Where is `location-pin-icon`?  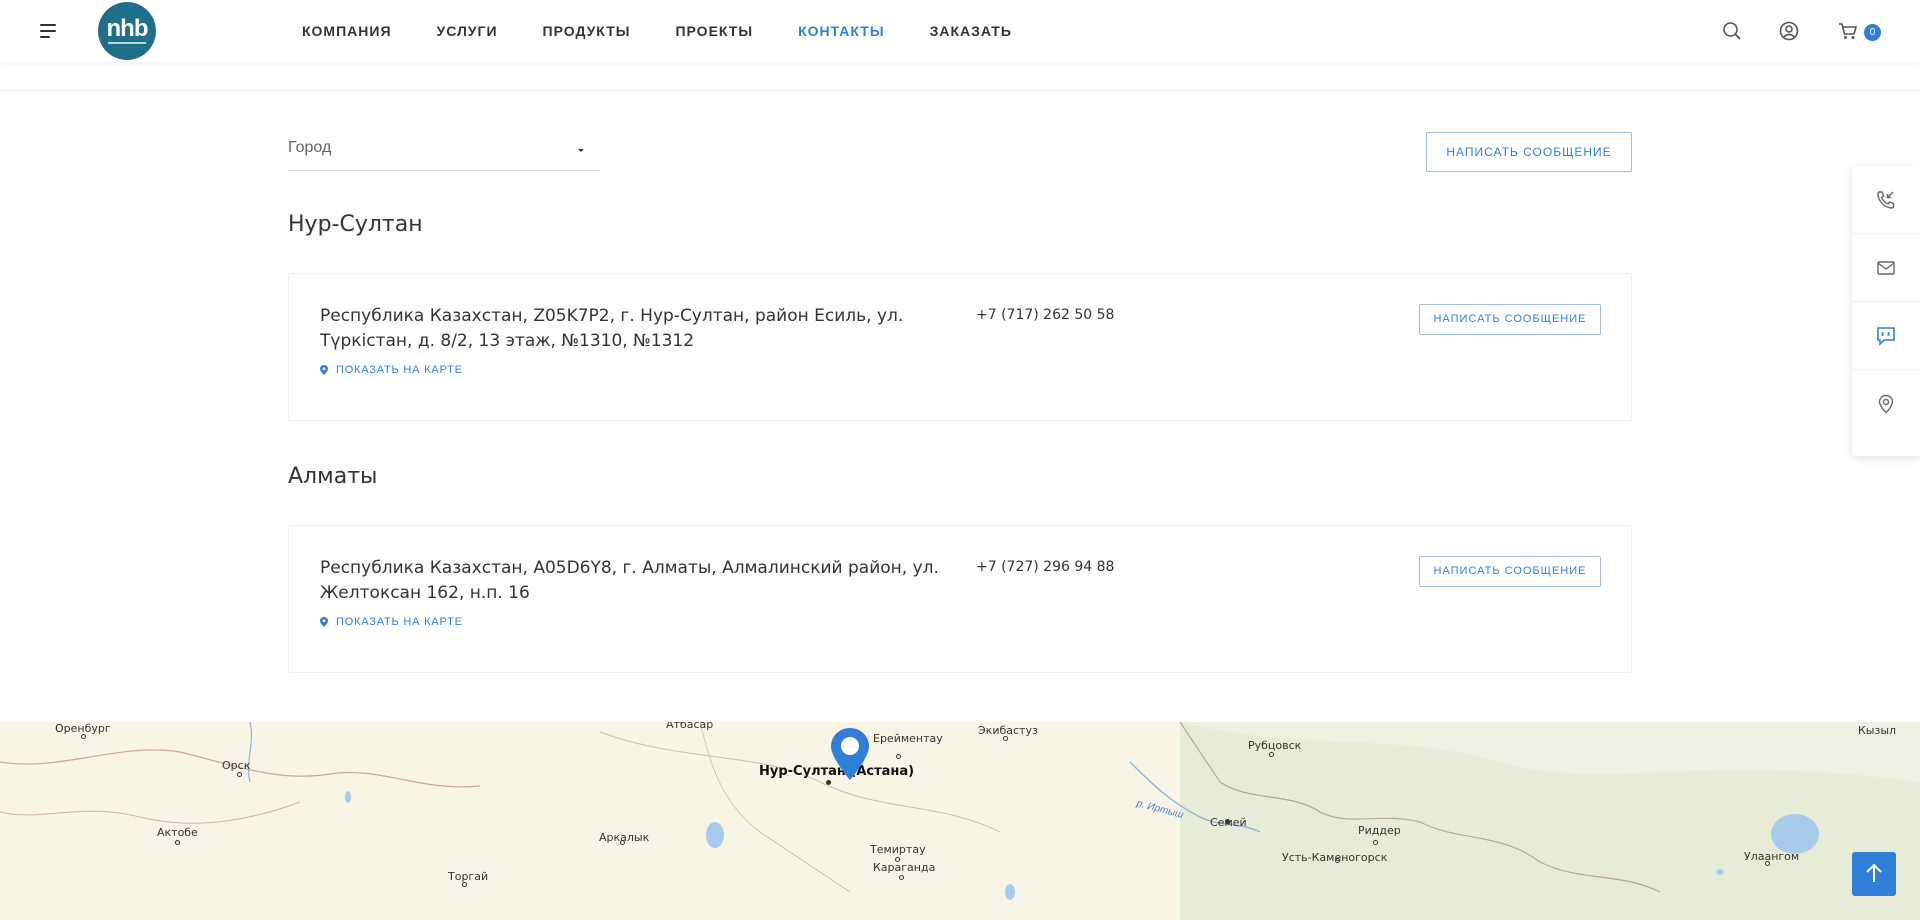 location-pin-icon is located at coordinates (1886, 404).